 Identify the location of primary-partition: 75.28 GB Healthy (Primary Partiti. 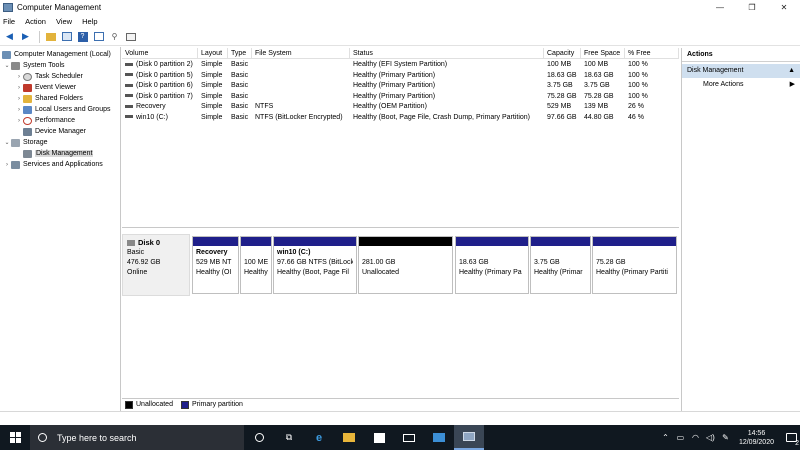
(634, 265).